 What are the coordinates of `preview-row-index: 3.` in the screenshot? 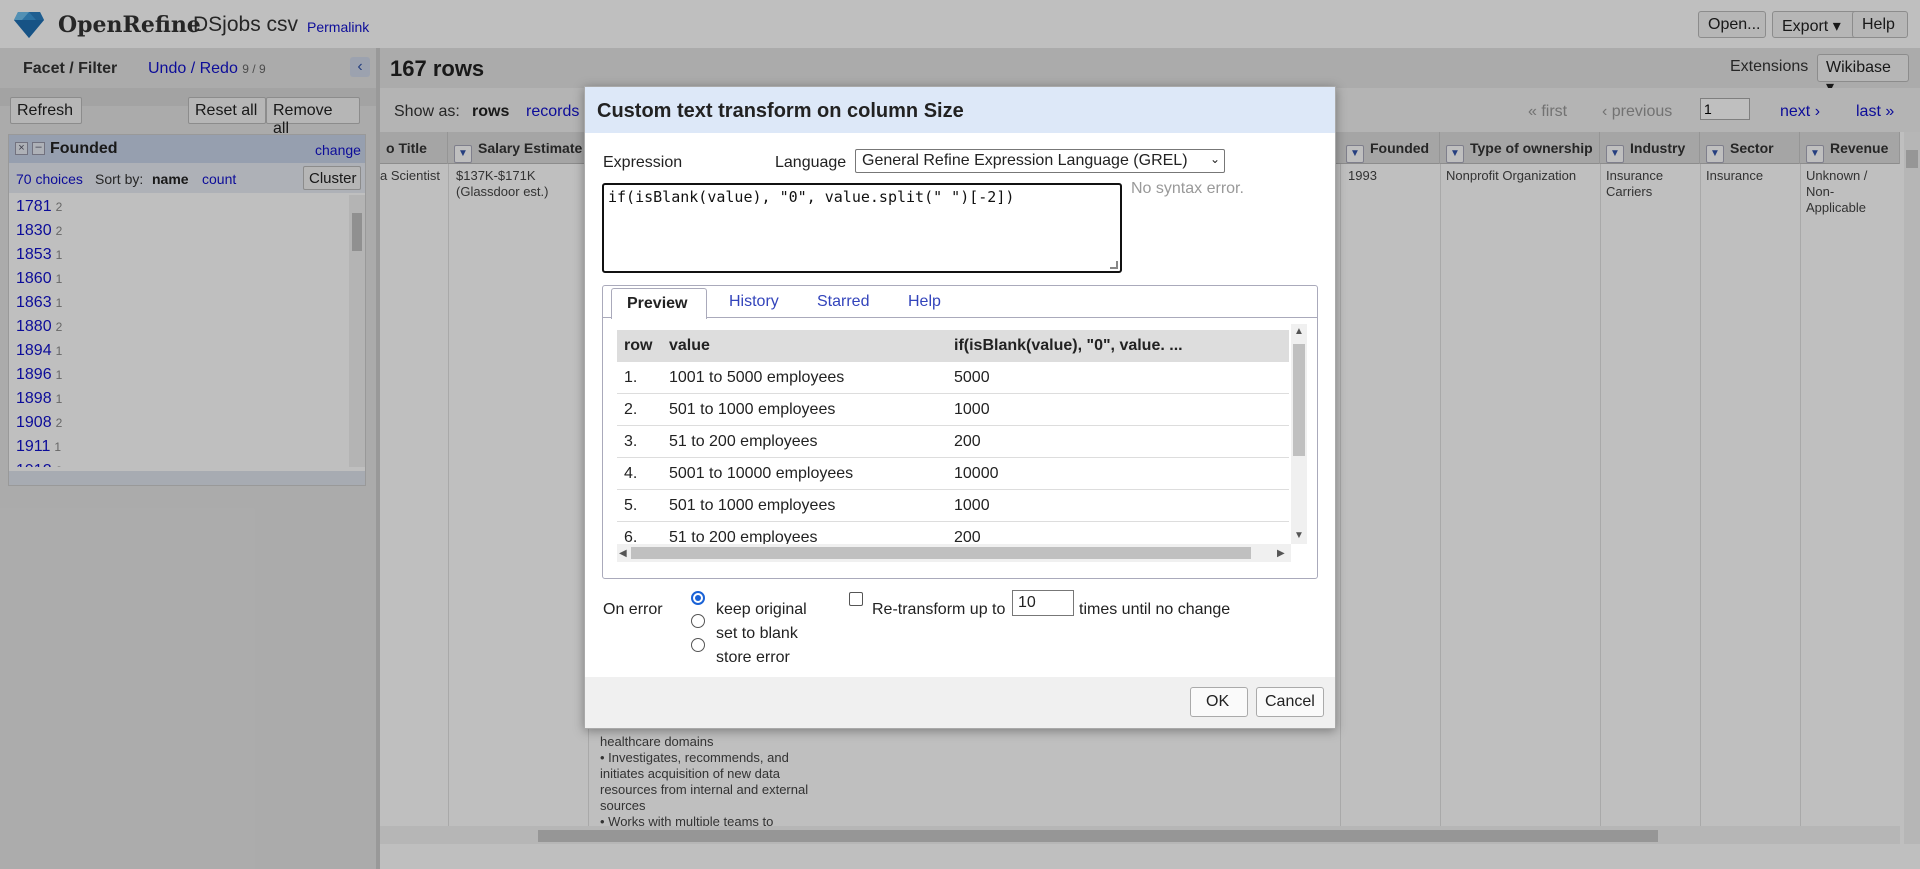 It's located at (631, 441).